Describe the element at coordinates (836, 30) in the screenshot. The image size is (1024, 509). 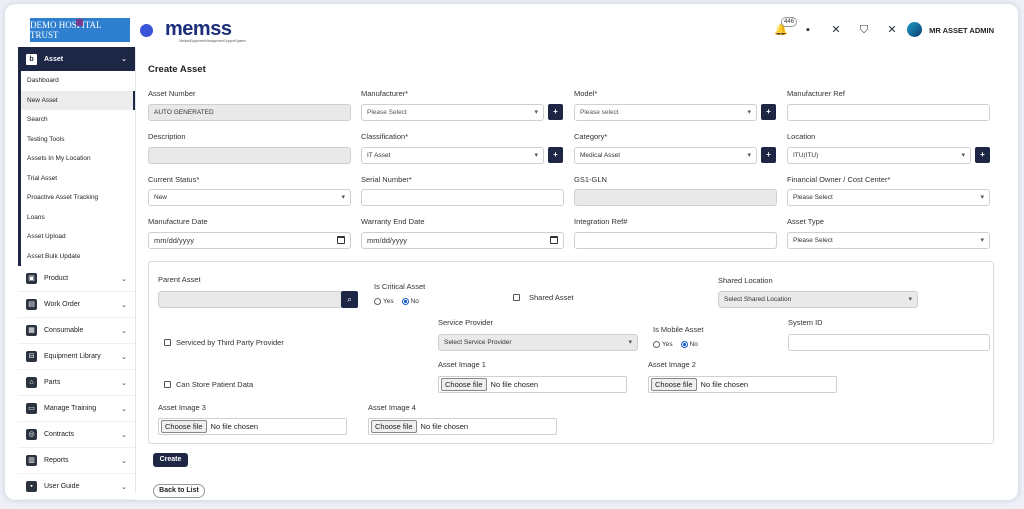
I see `tools-icon: ✕` at that location.